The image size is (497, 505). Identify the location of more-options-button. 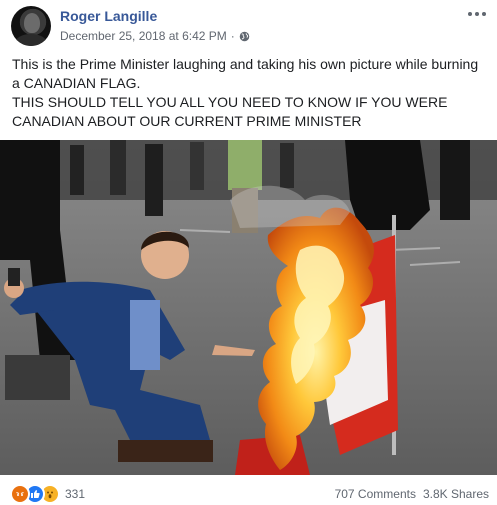
(477, 14).